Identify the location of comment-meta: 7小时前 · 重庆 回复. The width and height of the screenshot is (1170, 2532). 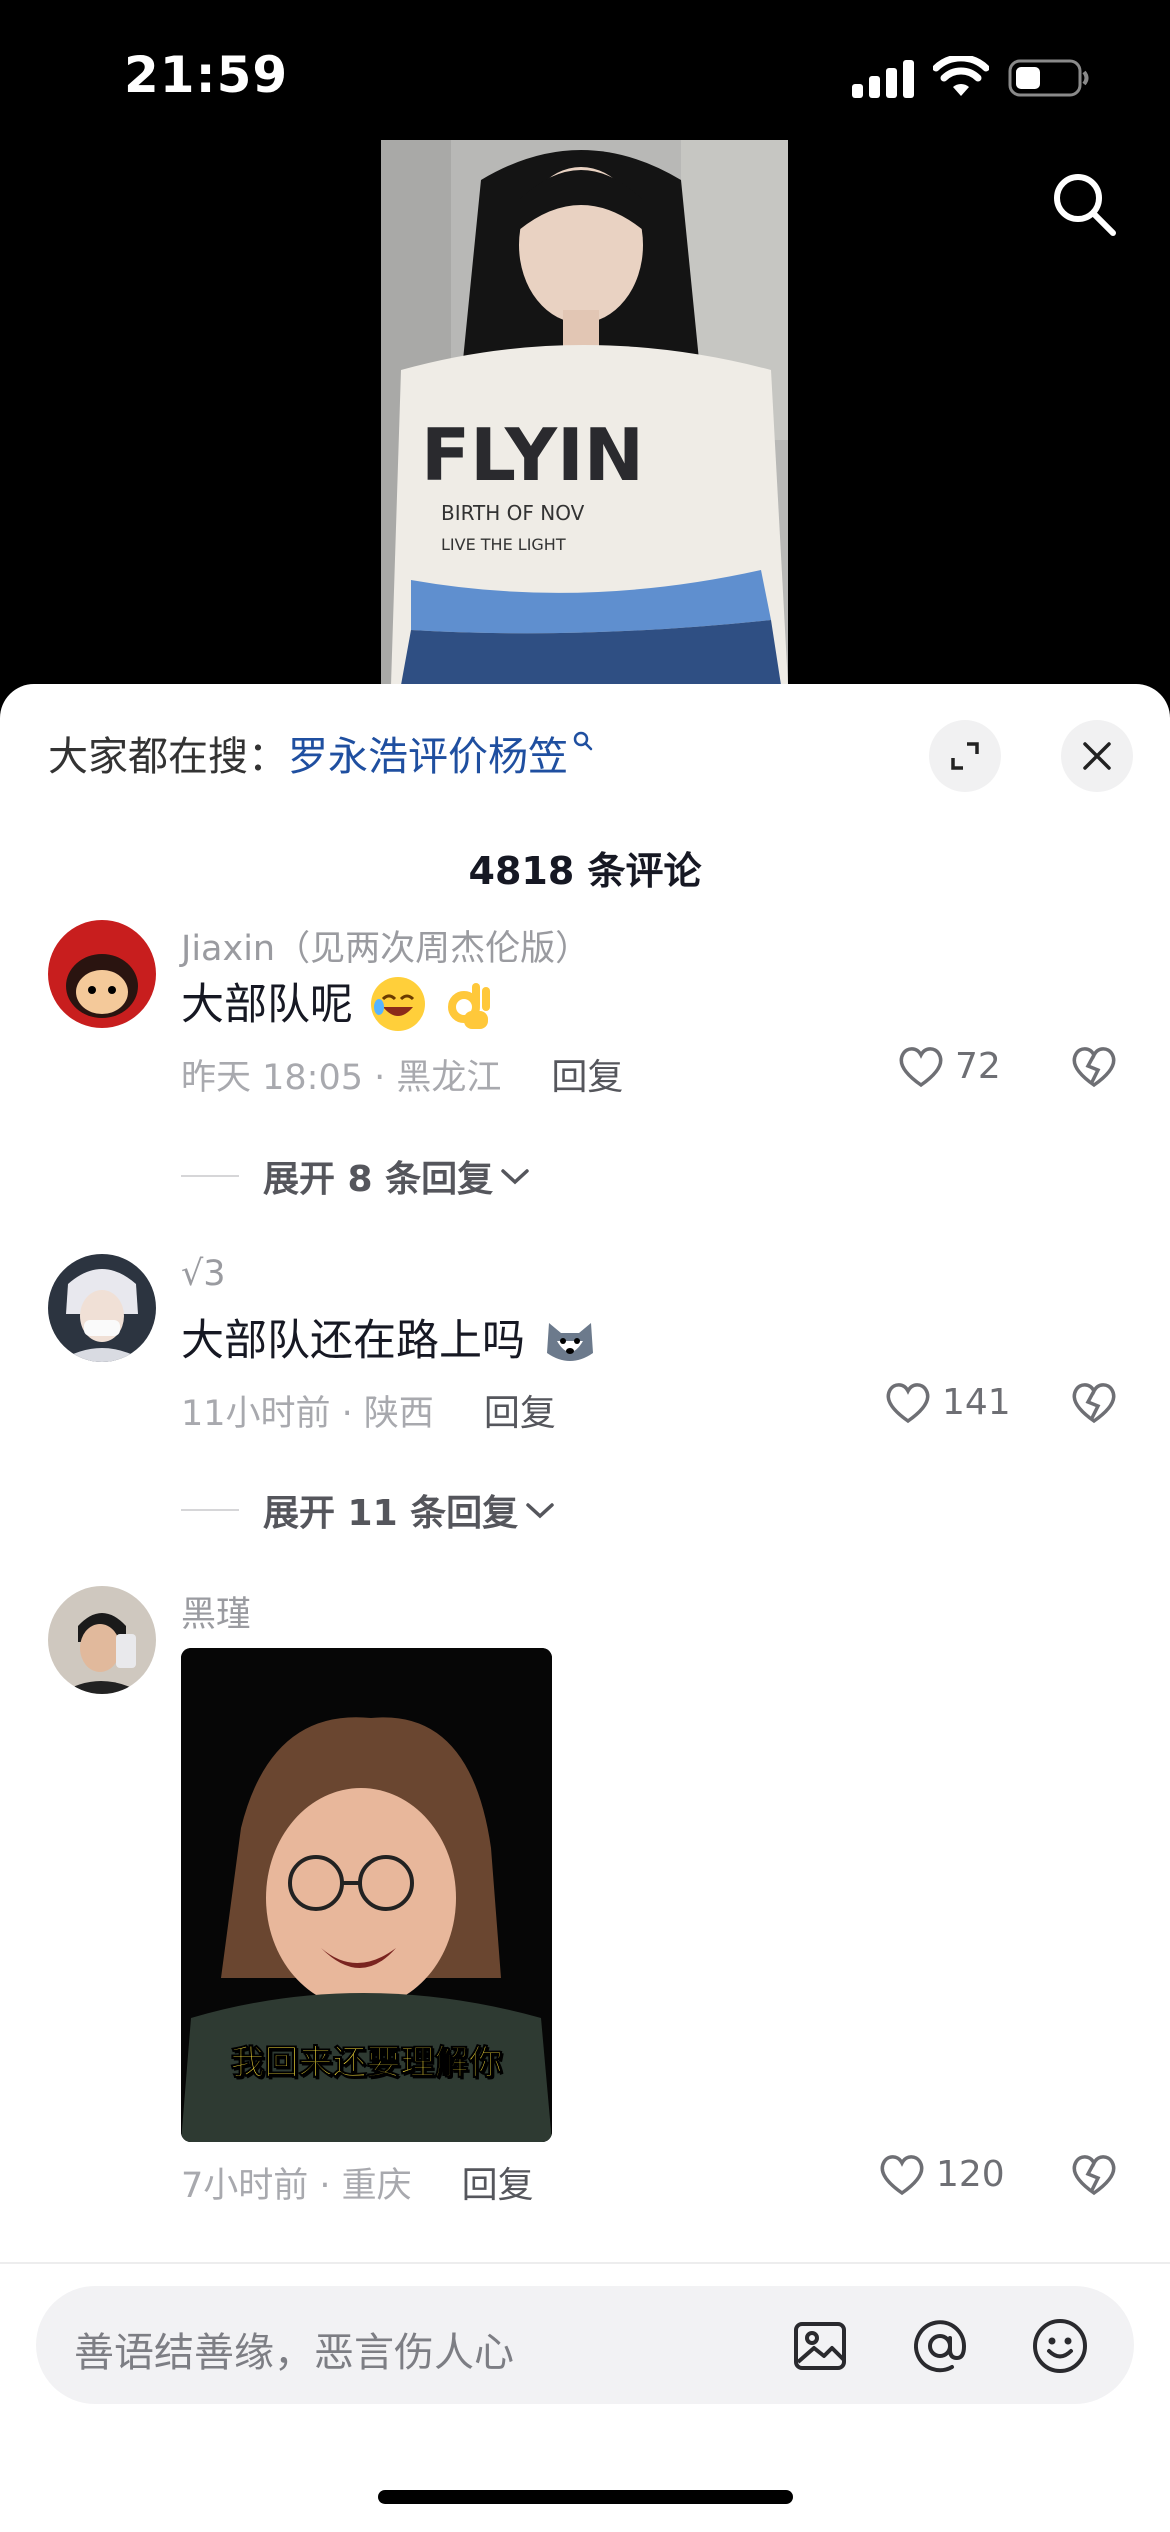
(357, 2182).